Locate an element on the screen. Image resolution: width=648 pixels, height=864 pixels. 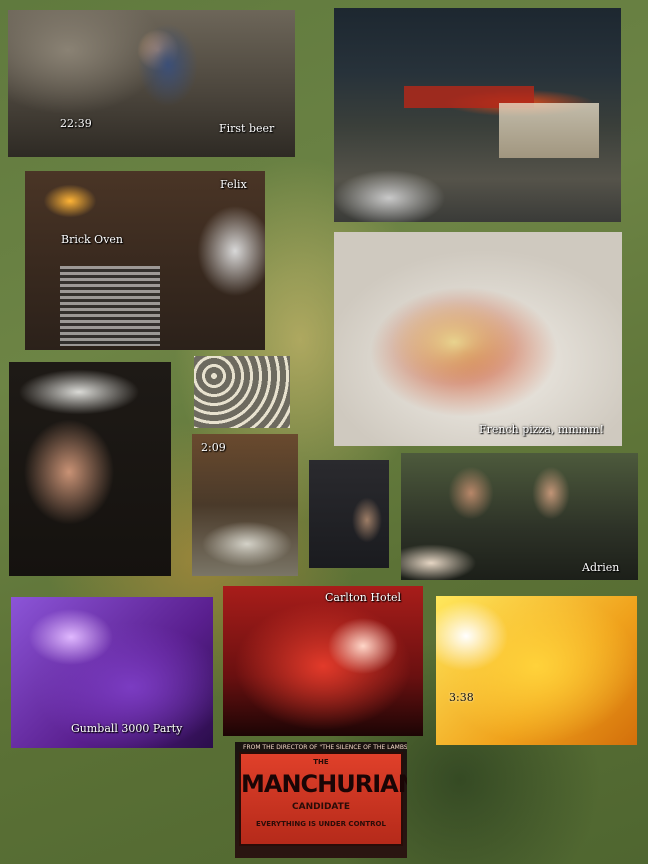
oven-grille is located at coordinates (110, 306).